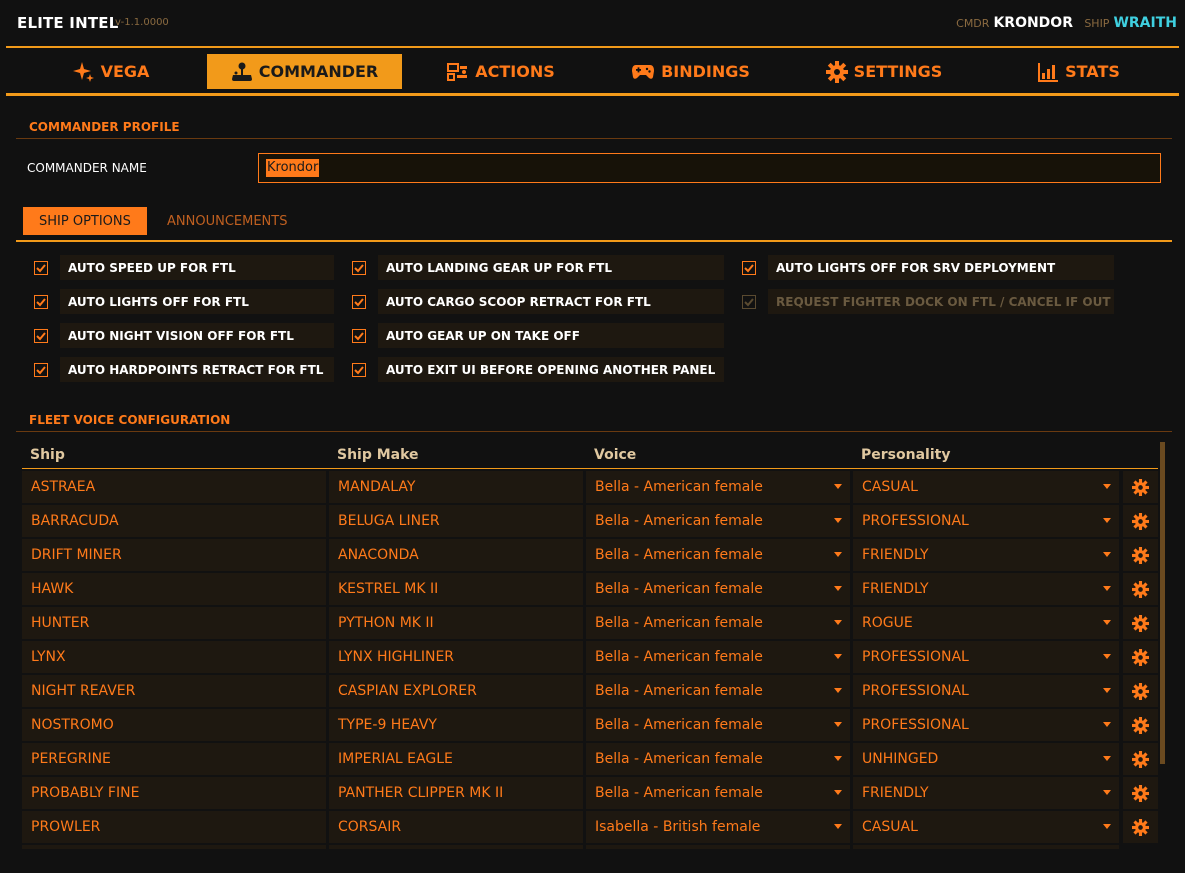  Describe the element at coordinates (181, 301) in the screenshot. I see `ship-option: AUTO LIGHTS OFF FOR FTL` at that location.